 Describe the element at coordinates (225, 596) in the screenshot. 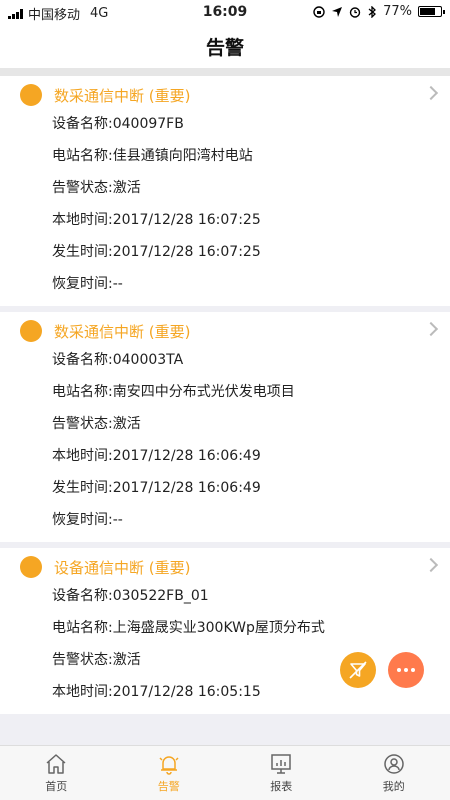

I see `alarm-field: 设备名称:030522FB_01` at that location.